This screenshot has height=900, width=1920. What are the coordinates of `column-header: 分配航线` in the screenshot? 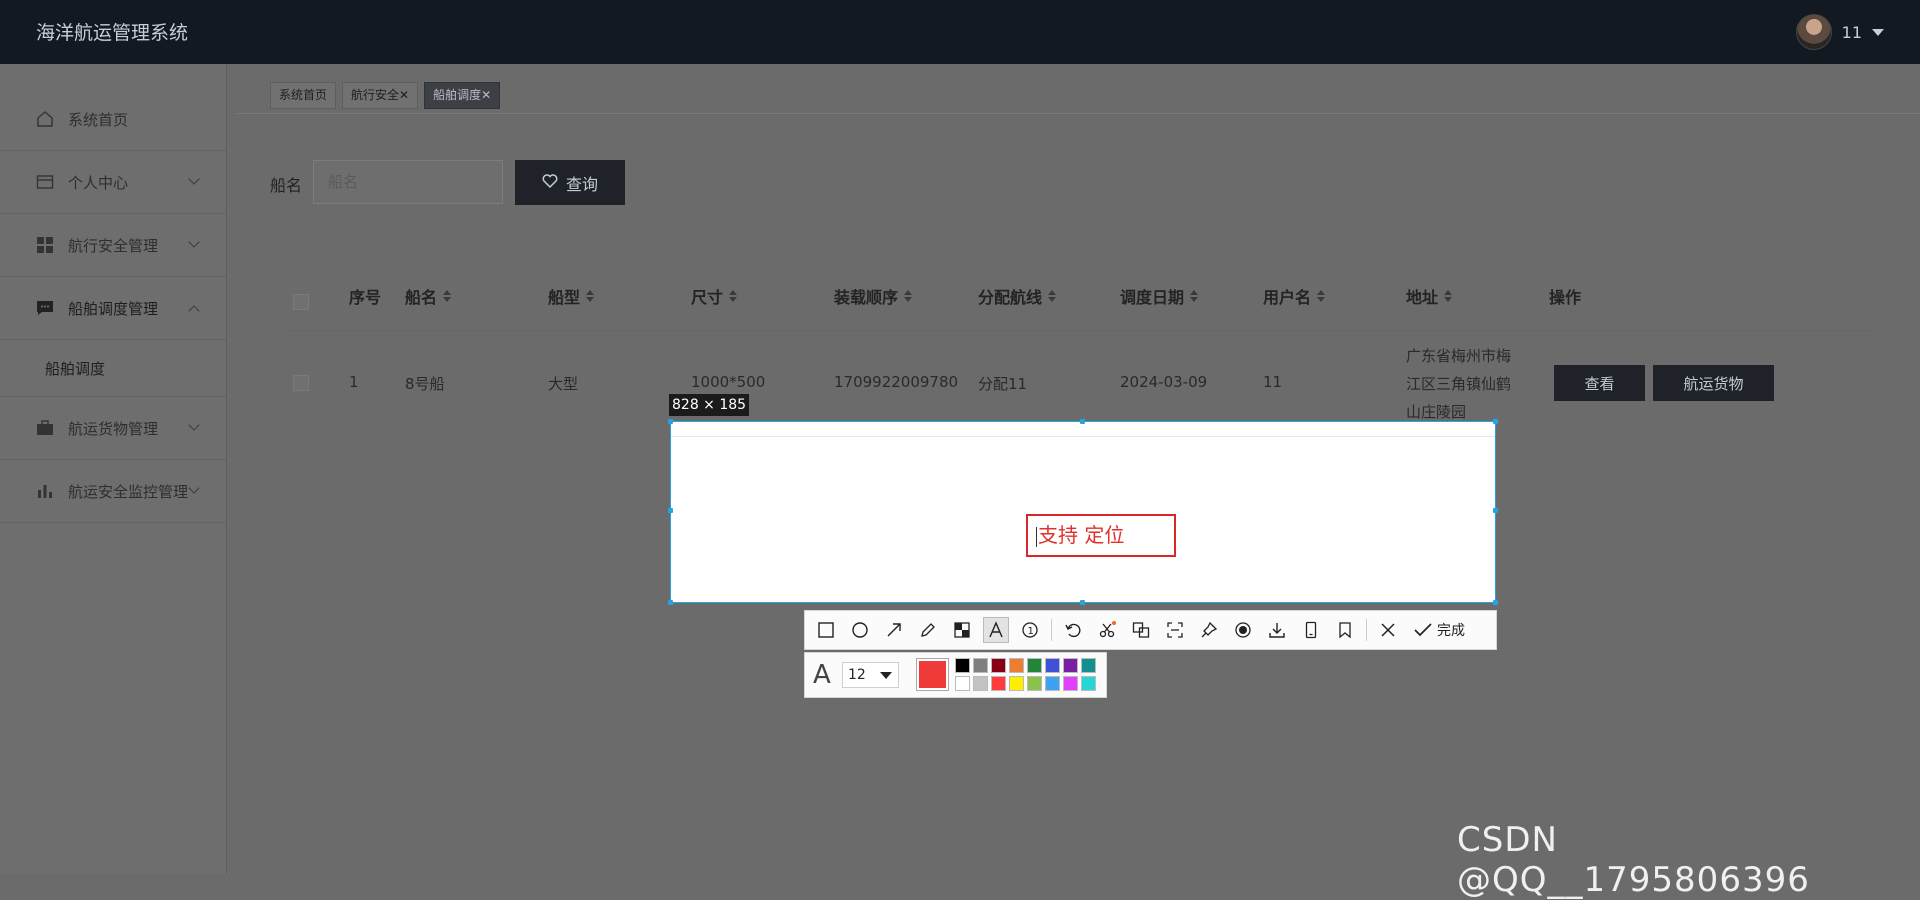 It's located at (1017, 296).